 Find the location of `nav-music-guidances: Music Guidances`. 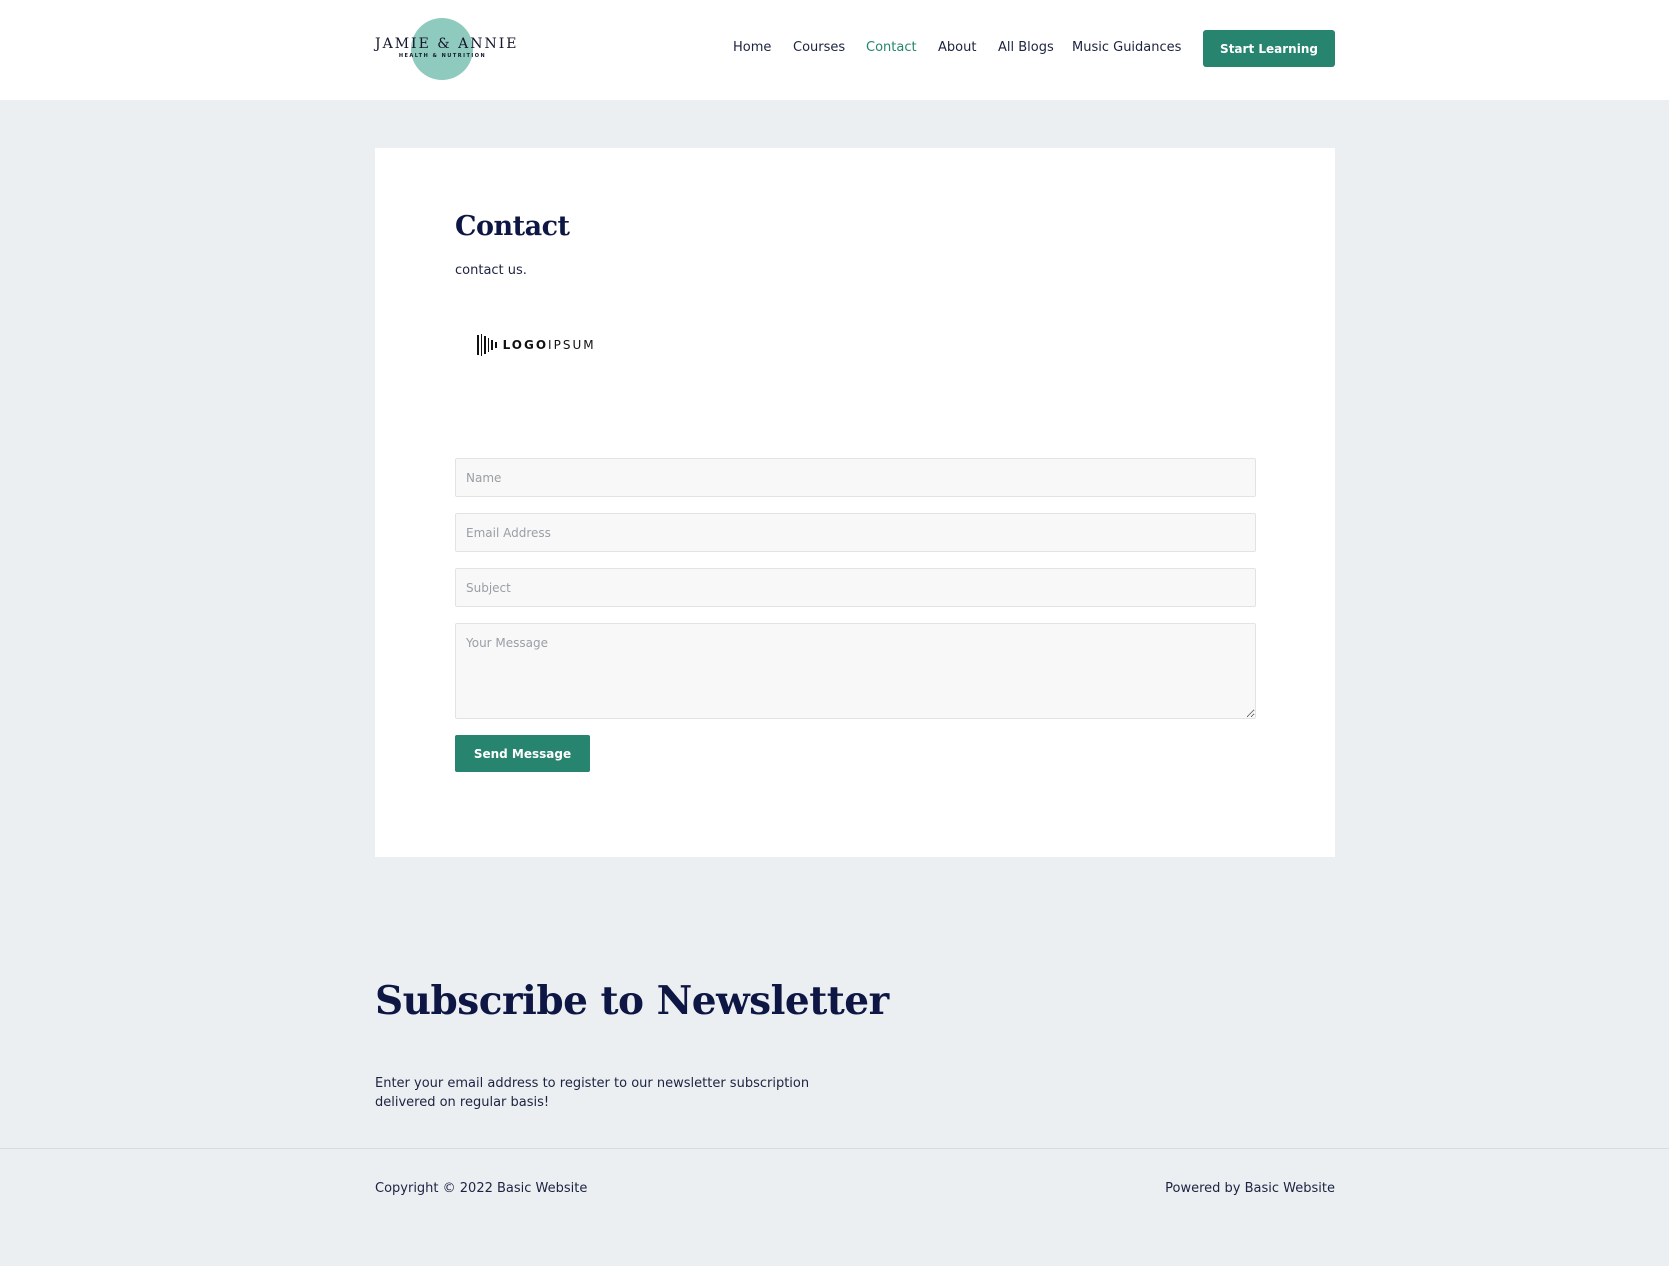

nav-music-guidances: Music Guidances is located at coordinates (1126, 47).